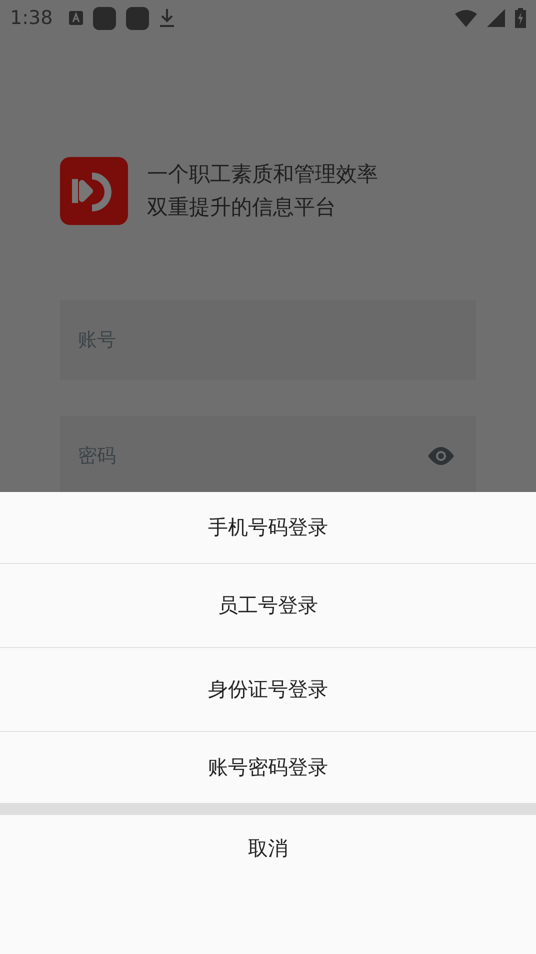 The image size is (536, 954). I want to click on wifi-icon, so click(466, 18).